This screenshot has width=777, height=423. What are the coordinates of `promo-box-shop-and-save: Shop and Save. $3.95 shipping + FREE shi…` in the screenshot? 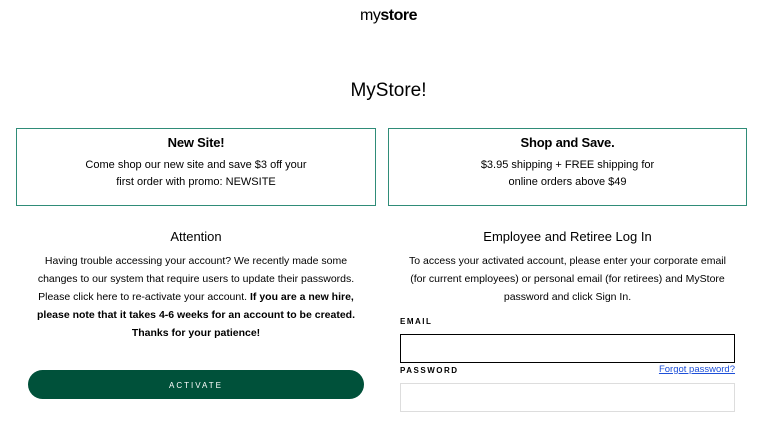 It's located at (567, 167).